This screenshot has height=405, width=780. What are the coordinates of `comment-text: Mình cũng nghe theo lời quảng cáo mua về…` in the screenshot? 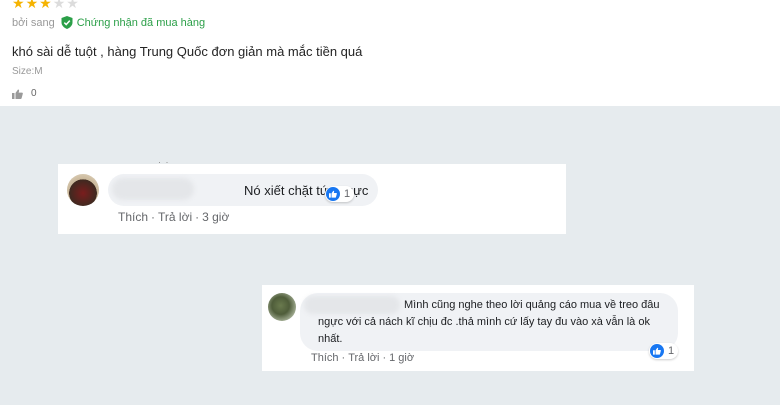 It's located at (489, 322).